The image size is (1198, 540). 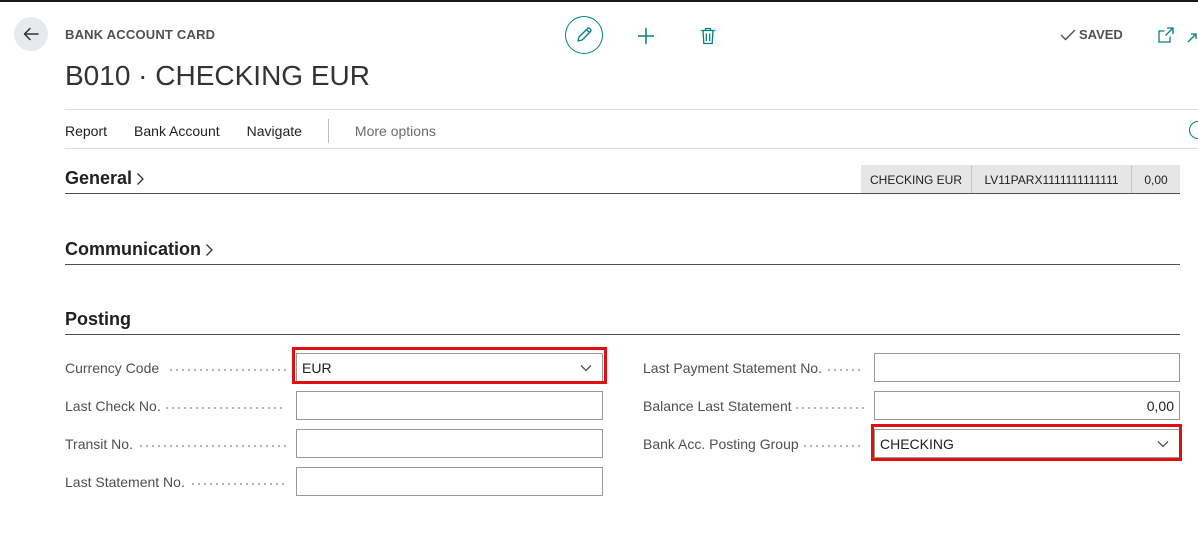 What do you see at coordinates (1026, 442) in the screenshot?
I see `bank-acc-posting-group-highlight` at bounding box center [1026, 442].